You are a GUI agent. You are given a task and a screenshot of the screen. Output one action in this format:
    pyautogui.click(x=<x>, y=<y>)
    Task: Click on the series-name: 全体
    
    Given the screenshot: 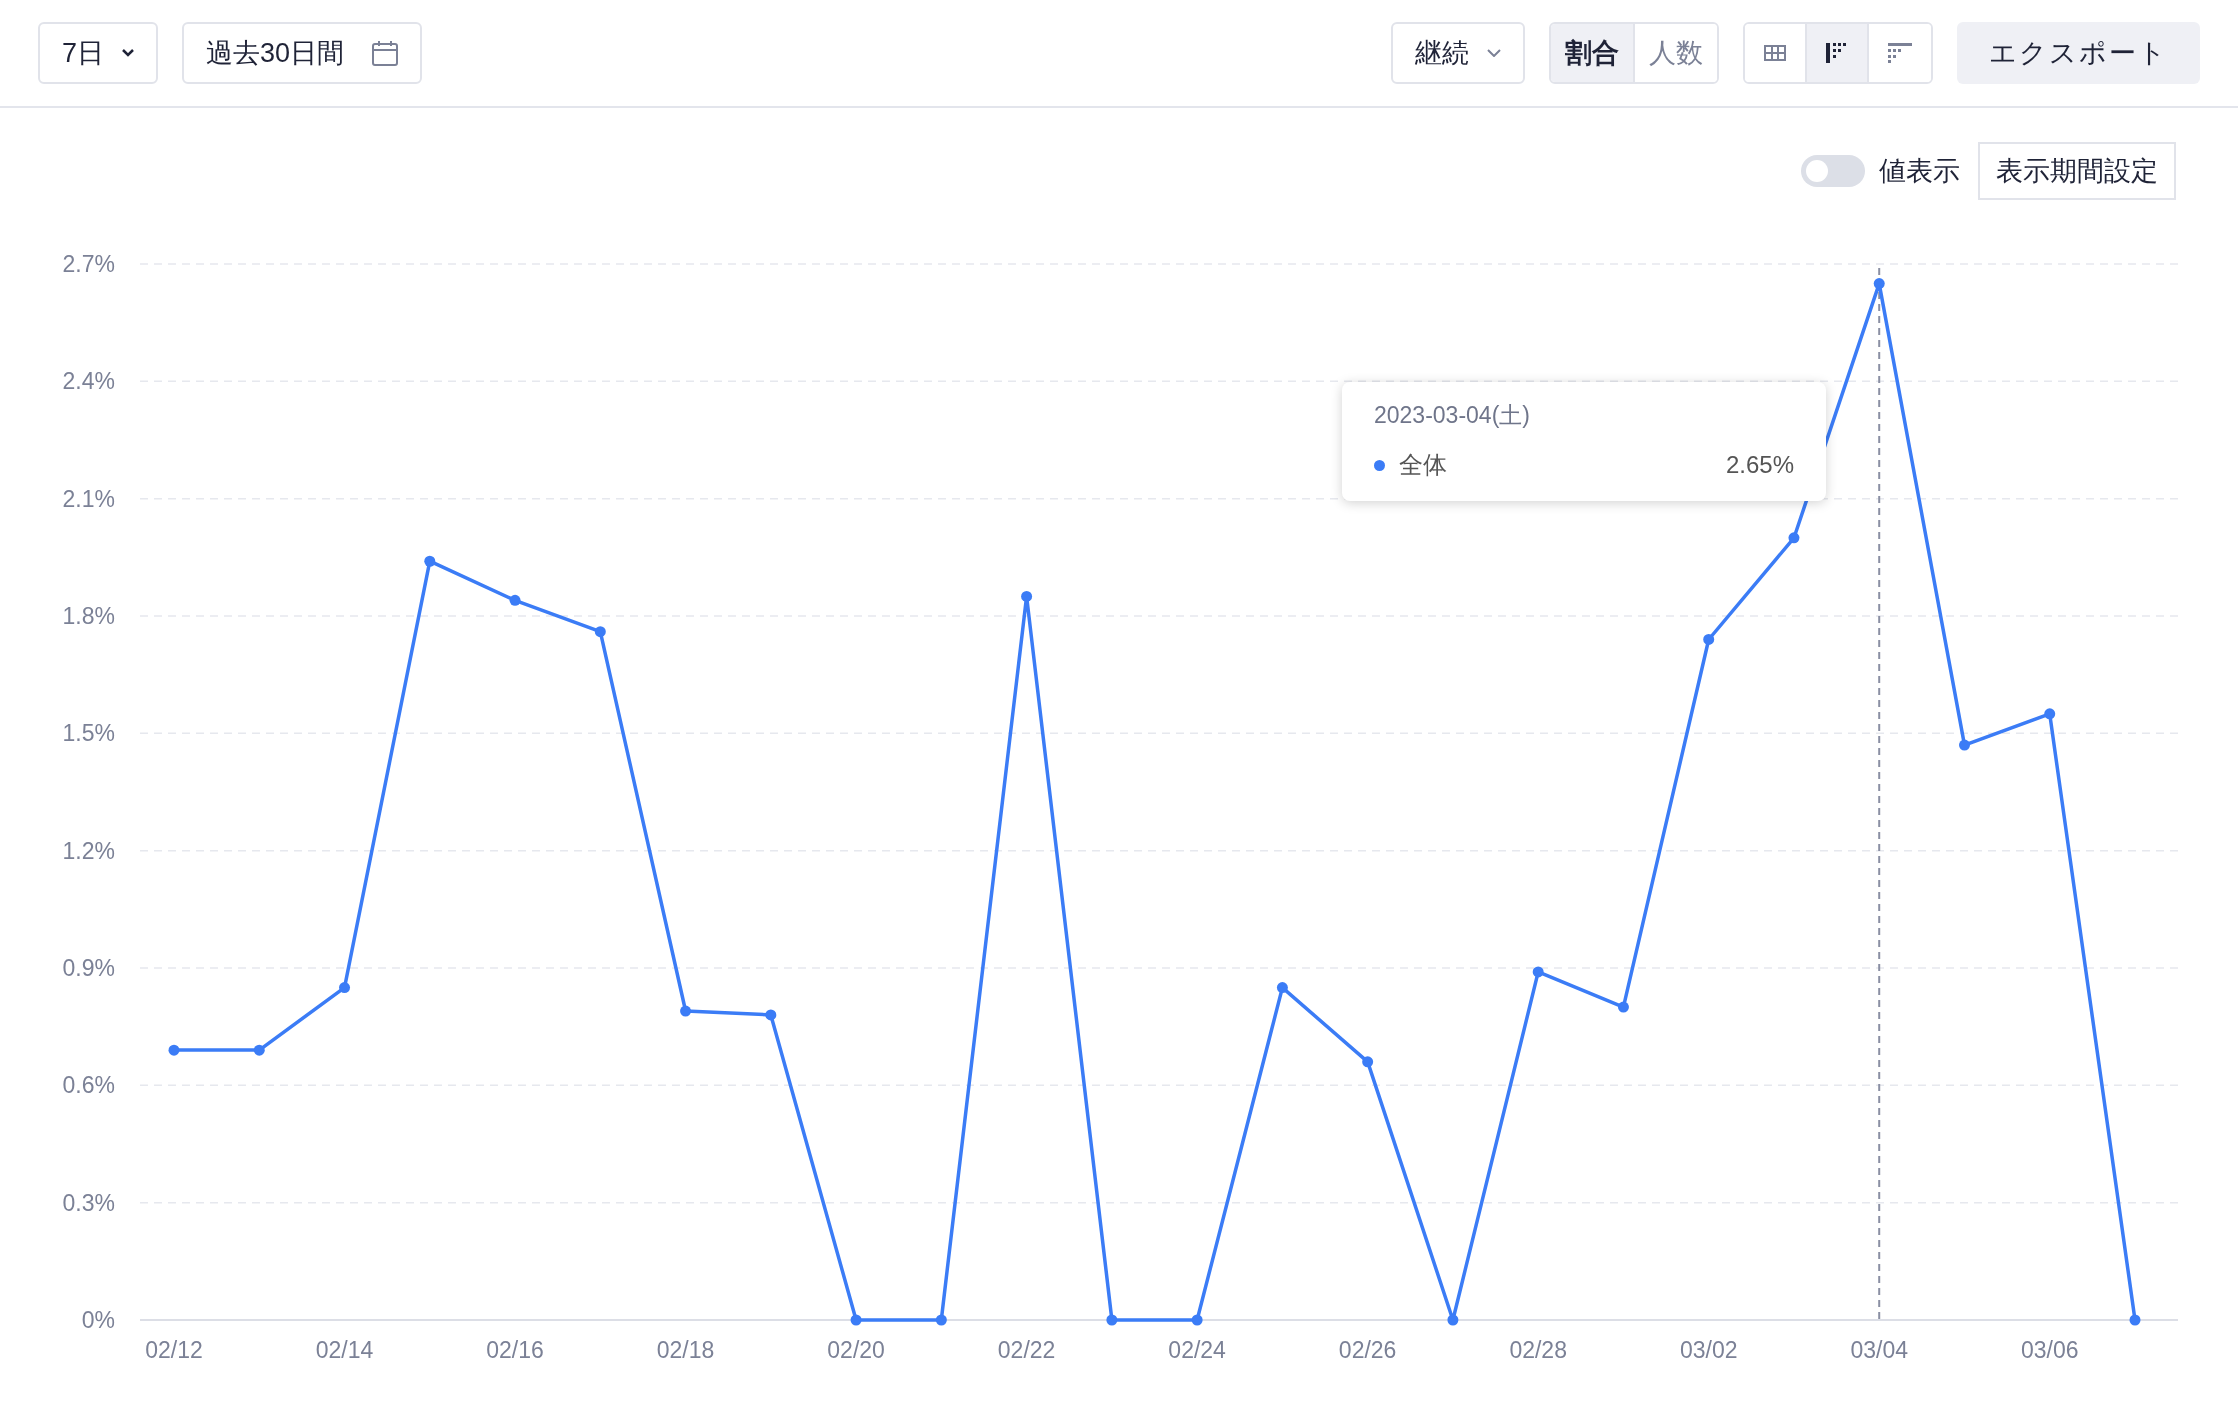 What is the action you would take?
    pyautogui.click(x=1423, y=465)
    